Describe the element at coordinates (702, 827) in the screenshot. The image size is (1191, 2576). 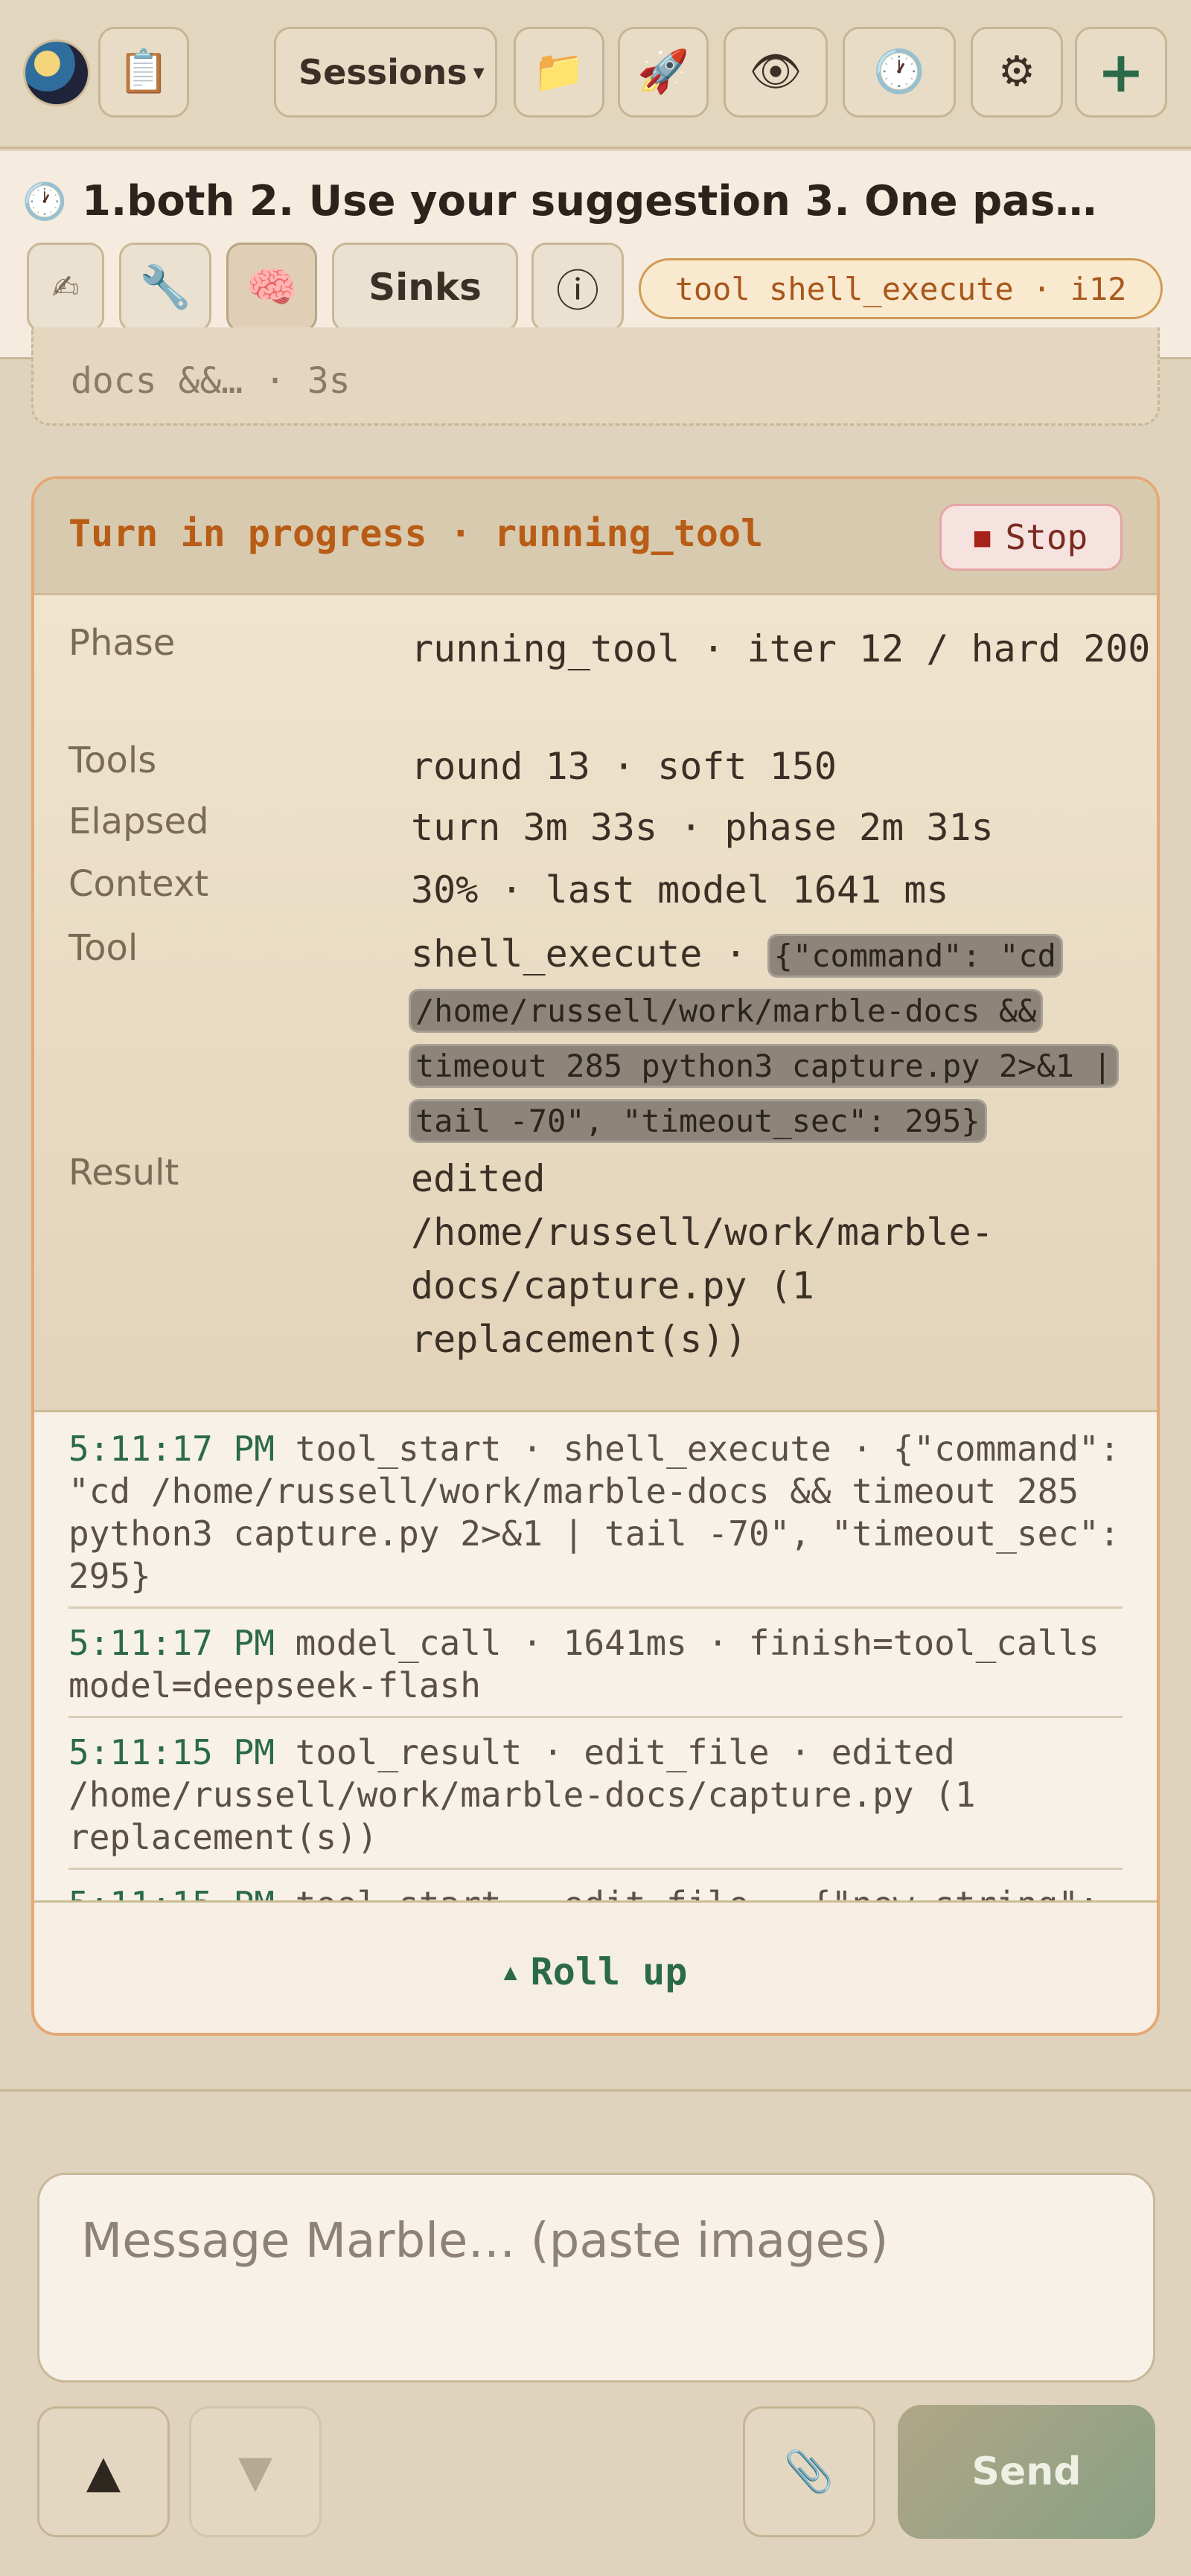
I see `detail-value: turn 3m 33s · phase 2m 31s` at that location.